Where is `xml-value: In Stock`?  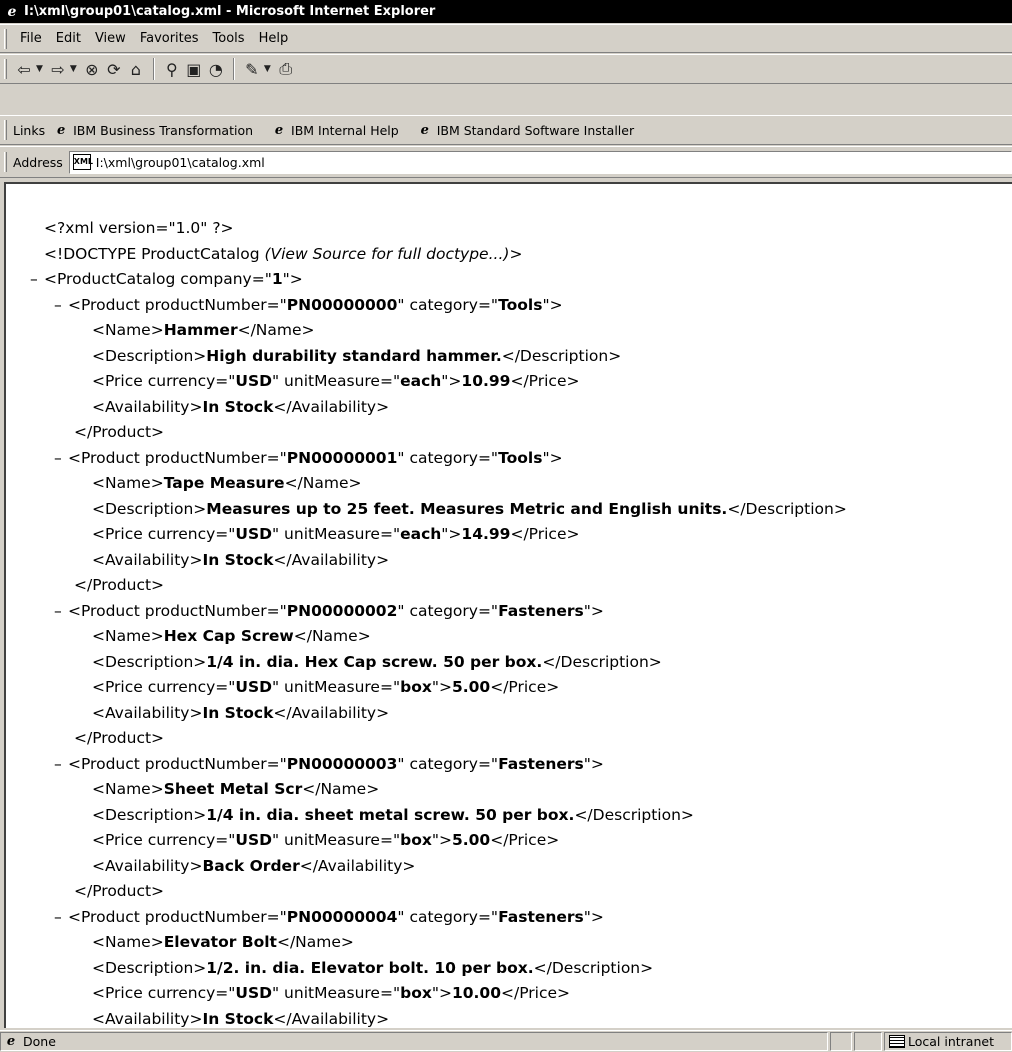
xml-value: In Stock is located at coordinates (238, 559).